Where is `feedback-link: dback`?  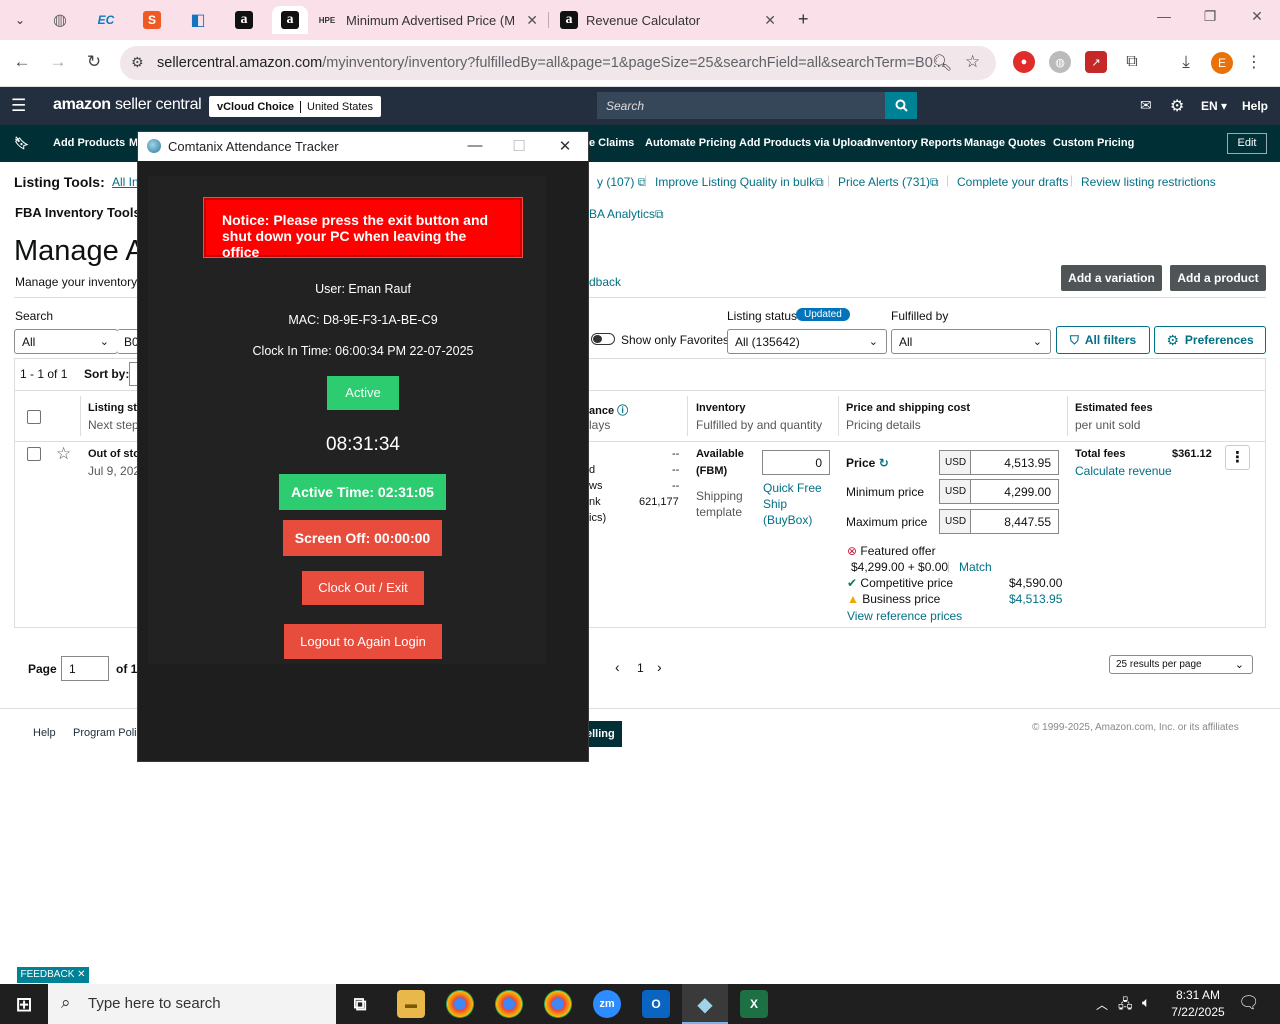
feedback-link: dback is located at coordinates (605, 282).